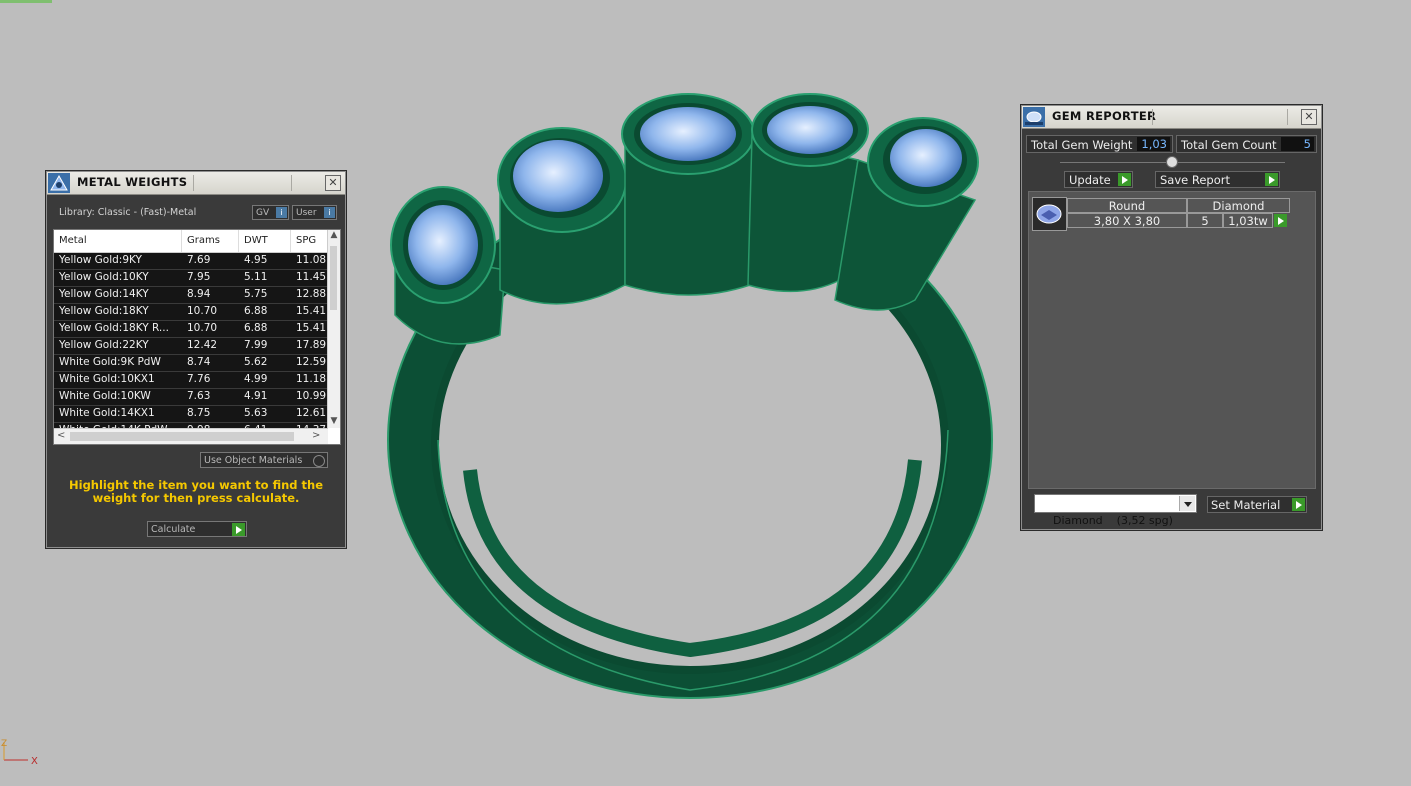 This screenshot has width=1411, height=786. What do you see at coordinates (1246, 505) in the screenshot?
I see `set-material-label: Set Material` at bounding box center [1246, 505].